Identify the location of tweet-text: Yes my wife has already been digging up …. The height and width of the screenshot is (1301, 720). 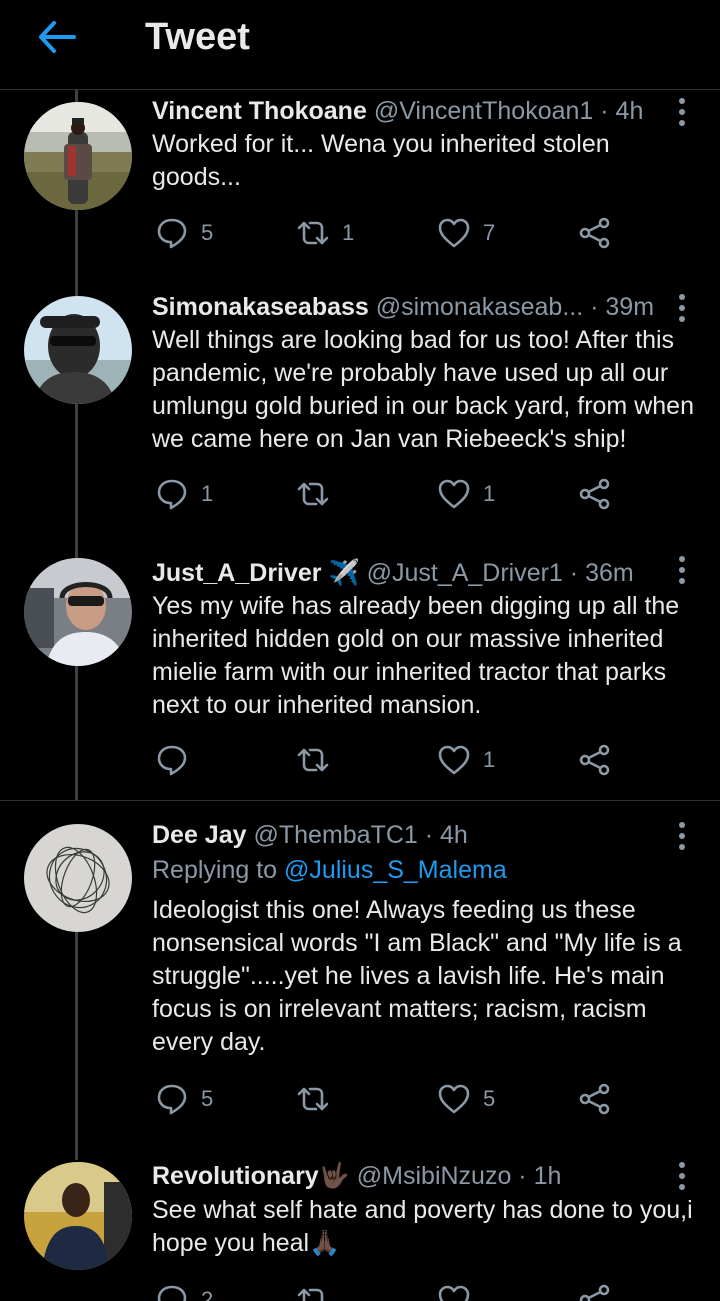
(416, 655).